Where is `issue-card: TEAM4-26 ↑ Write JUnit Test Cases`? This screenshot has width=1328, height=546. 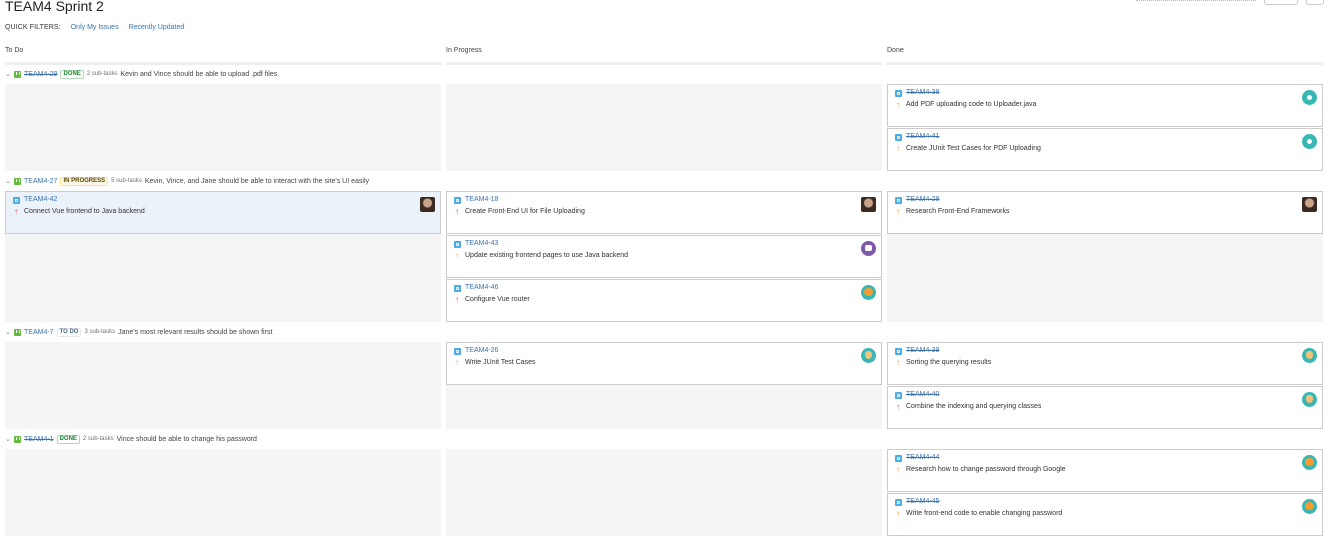 issue-card: TEAM4-26 ↑ Write JUnit Test Cases is located at coordinates (664, 363).